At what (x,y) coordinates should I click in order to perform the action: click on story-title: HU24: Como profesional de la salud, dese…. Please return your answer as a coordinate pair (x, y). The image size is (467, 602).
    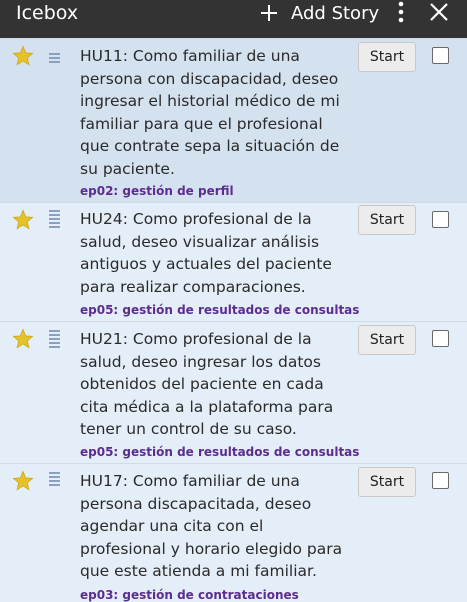
    Looking at the image, I should click on (206, 253).